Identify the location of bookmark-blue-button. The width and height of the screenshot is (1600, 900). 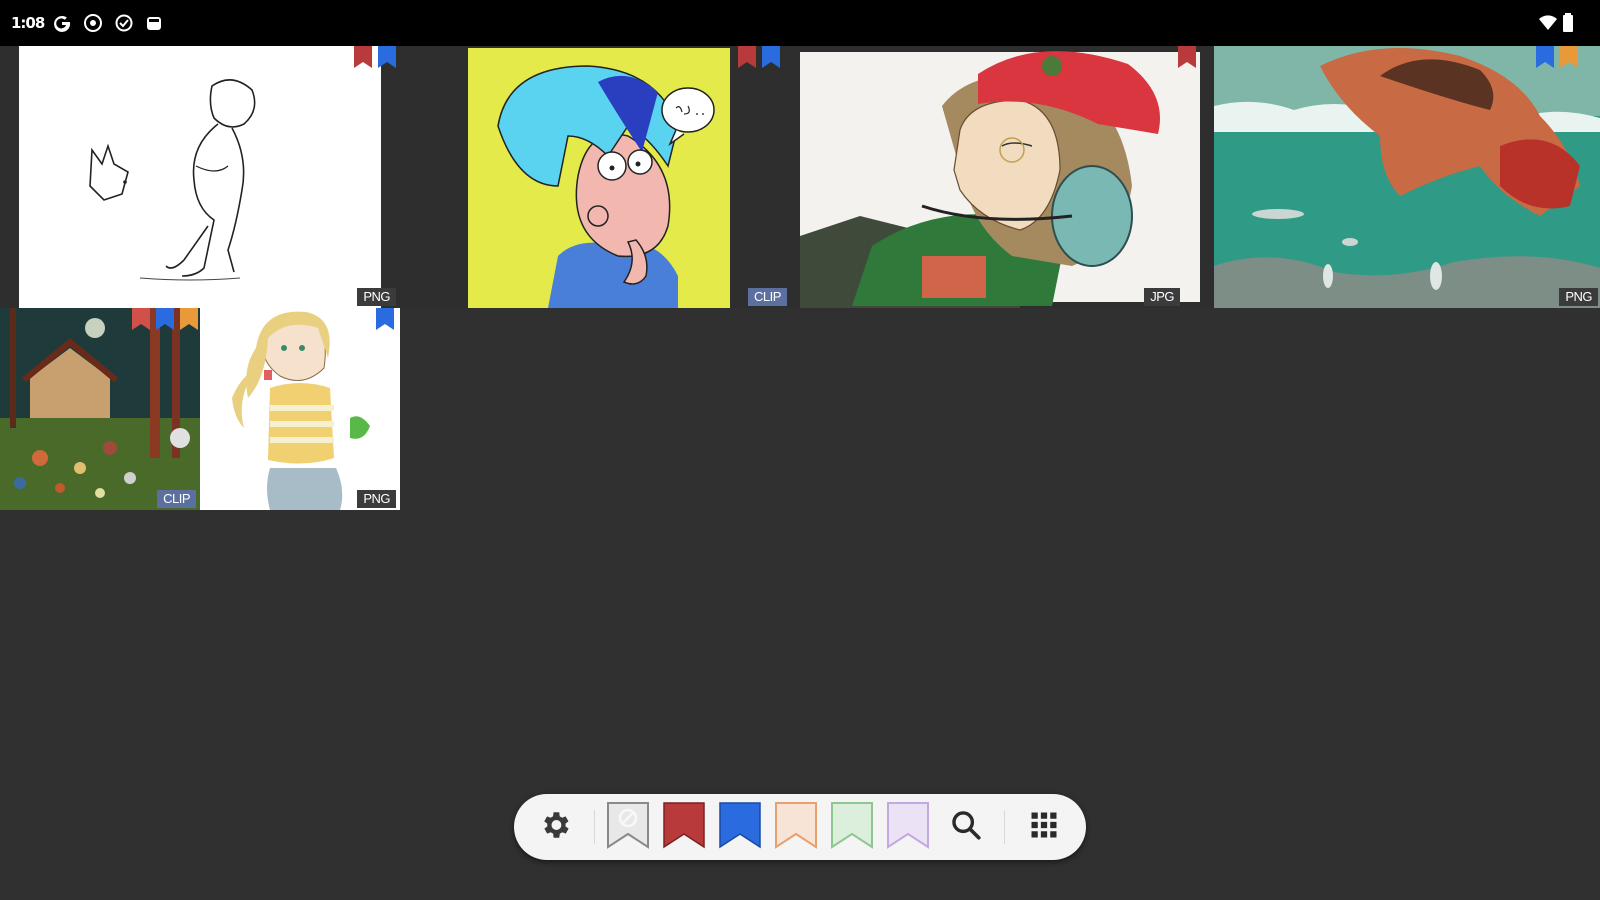
(740, 827).